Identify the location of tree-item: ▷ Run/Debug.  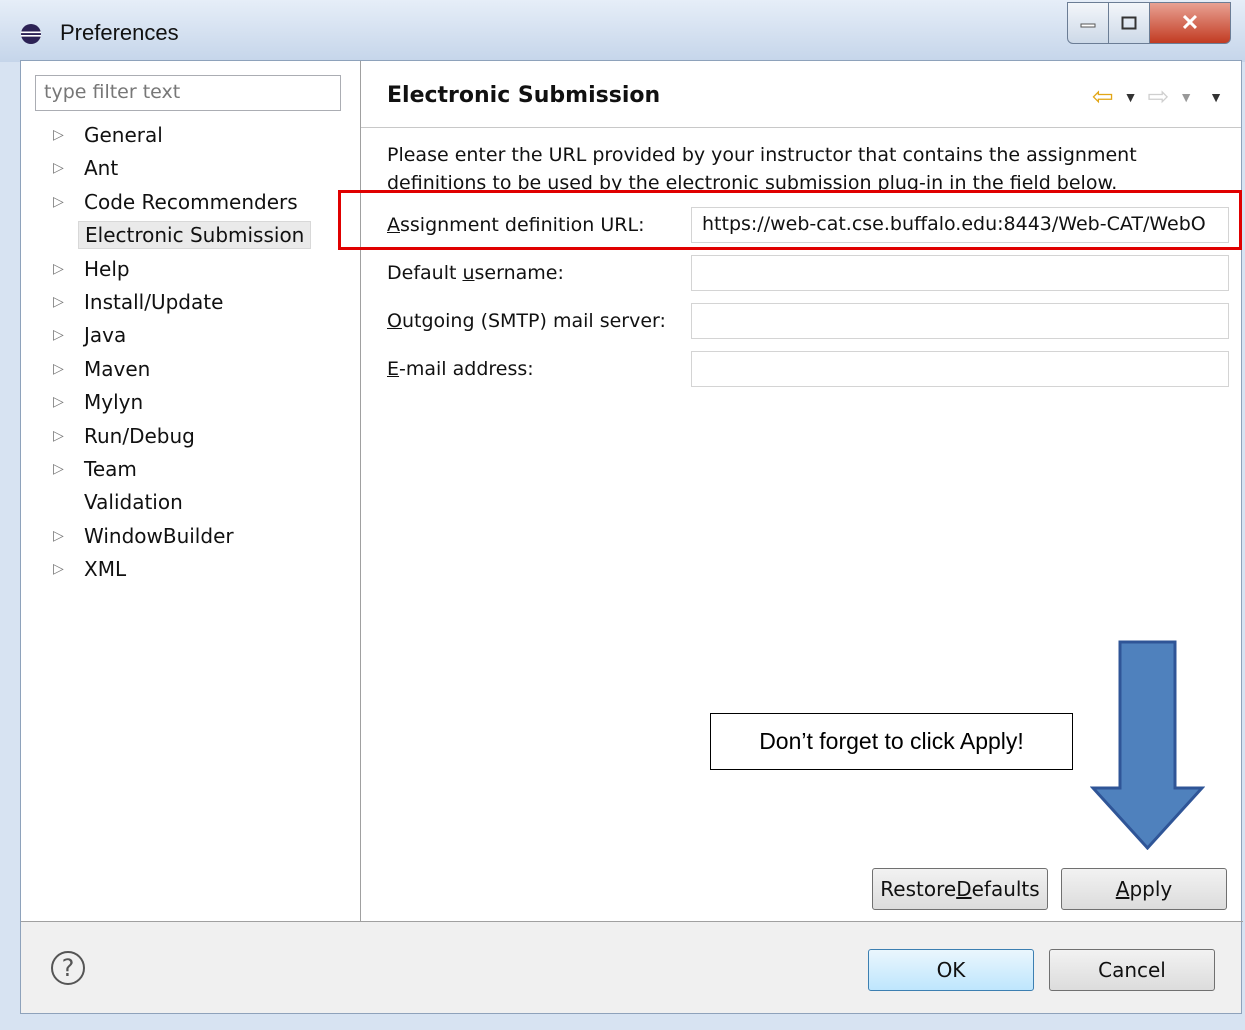
(191, 436).